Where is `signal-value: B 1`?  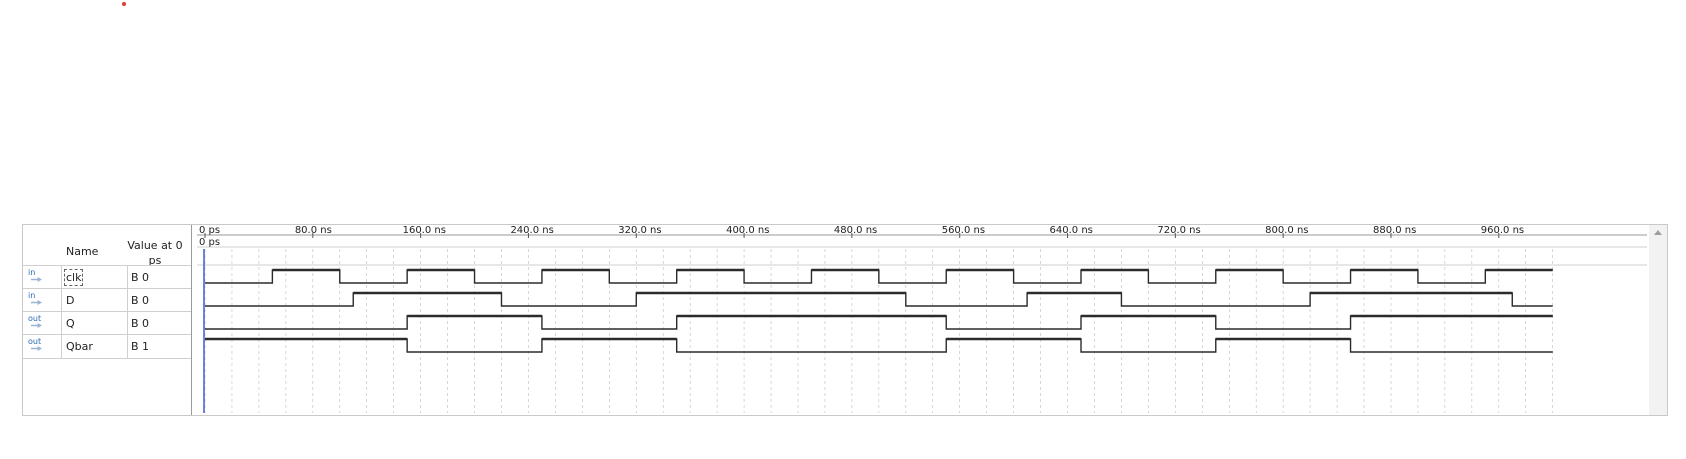 signal-value: B 1 is located at coordinates (140, 346).